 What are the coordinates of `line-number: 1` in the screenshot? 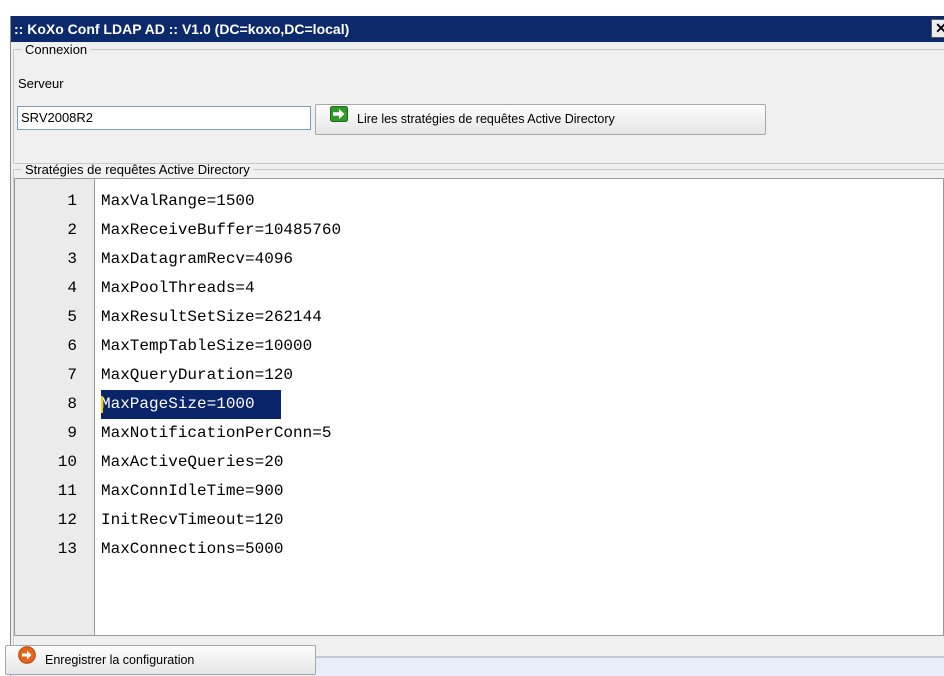 It's located at (72, 201).